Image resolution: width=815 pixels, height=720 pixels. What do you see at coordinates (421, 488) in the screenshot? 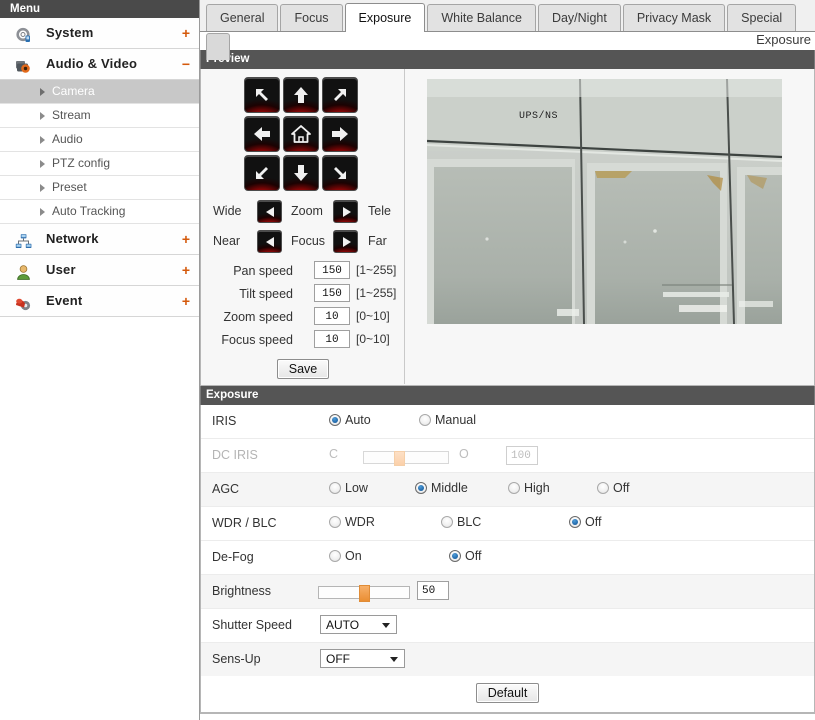
I see `radio-agc-middle` at bounding box center [421, 488].